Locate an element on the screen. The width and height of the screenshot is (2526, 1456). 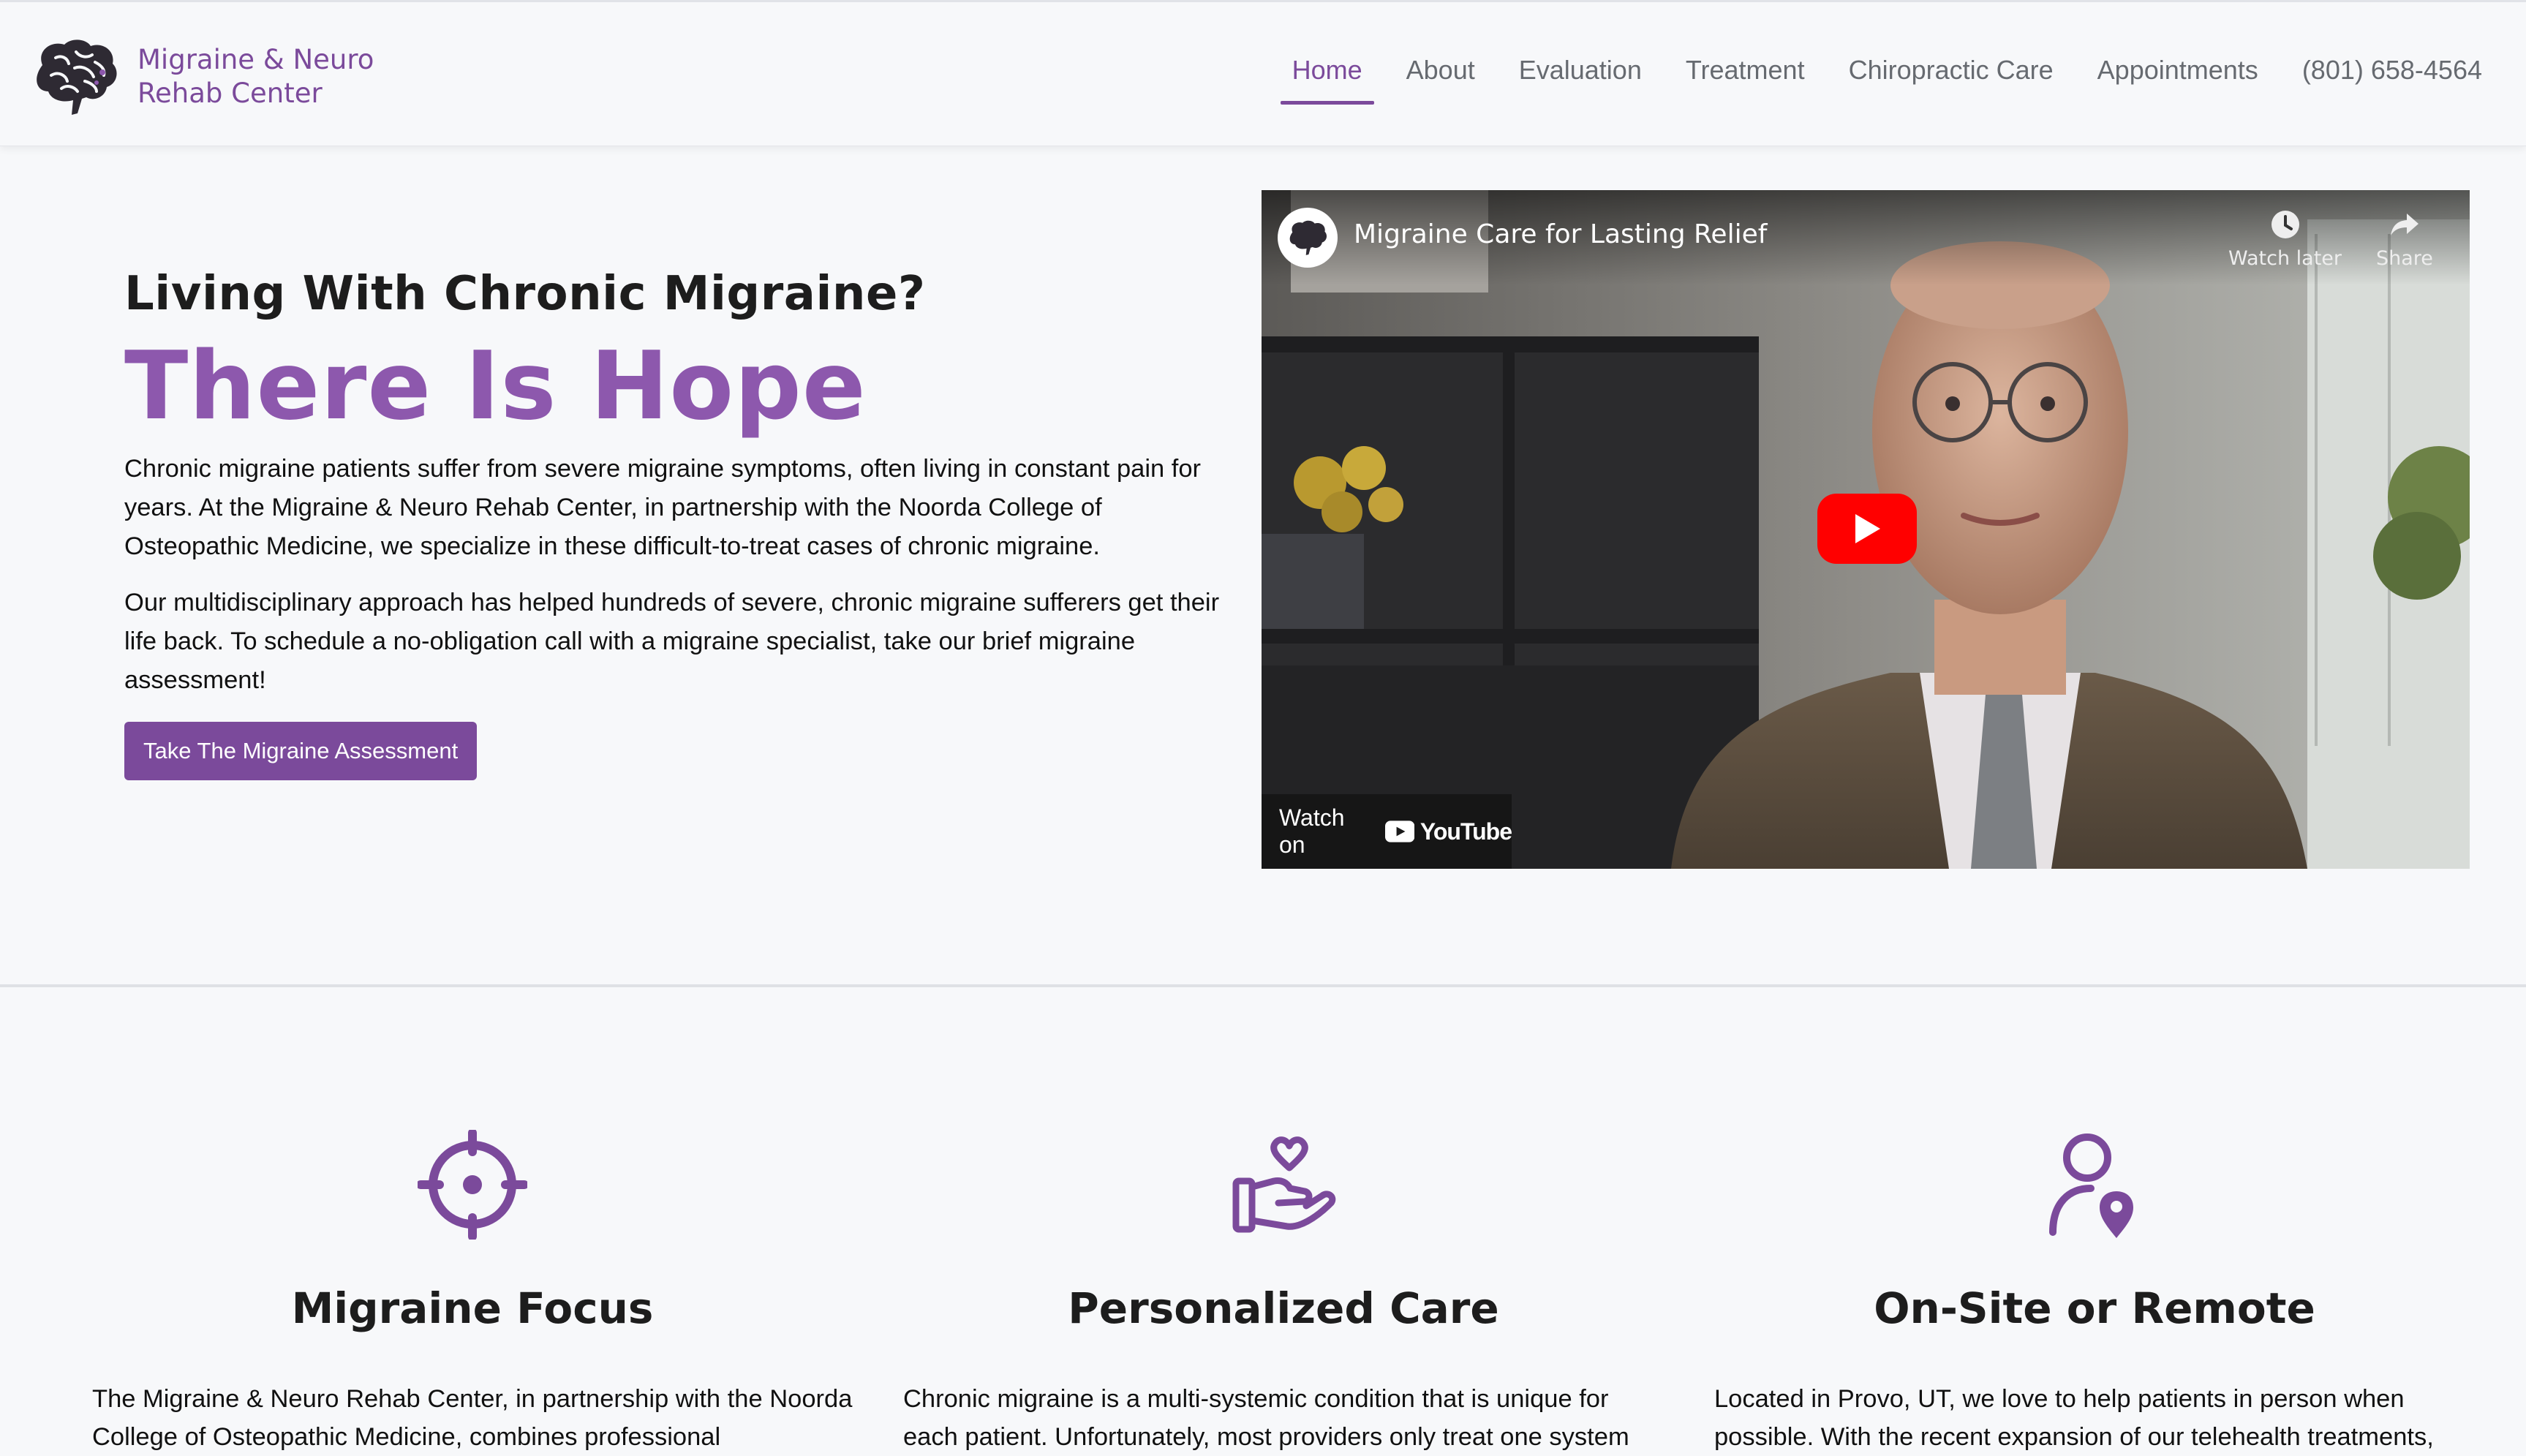
target-icon is located at coordinates (472, 1185).